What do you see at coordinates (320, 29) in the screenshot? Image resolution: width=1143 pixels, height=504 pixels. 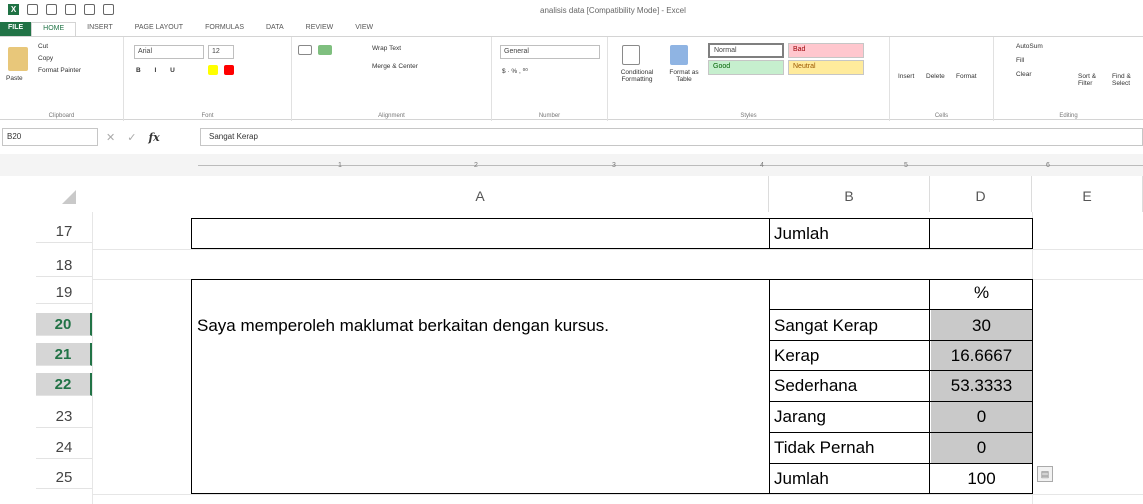 I see `tab-review: REVIEW` at bounding box center [320, 29].